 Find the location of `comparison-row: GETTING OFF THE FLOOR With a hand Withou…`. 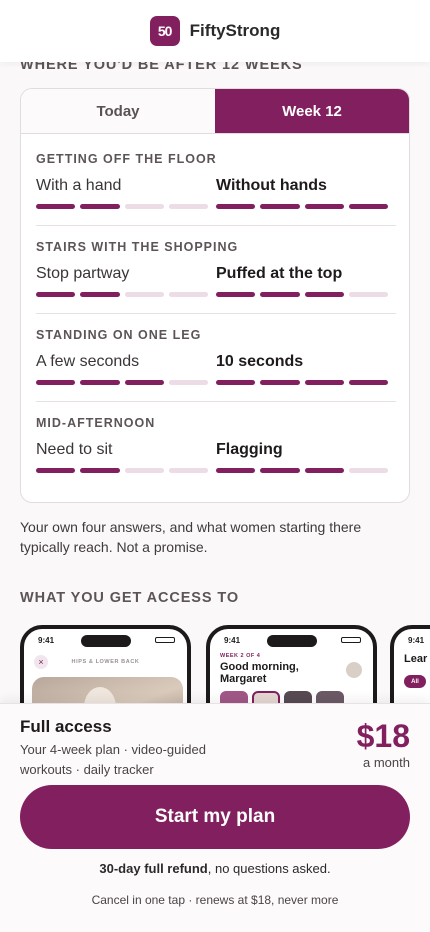

comparison-row: GETTING OFF THE FLOOR With a hand Withou… is located at coordinates (216, 180).